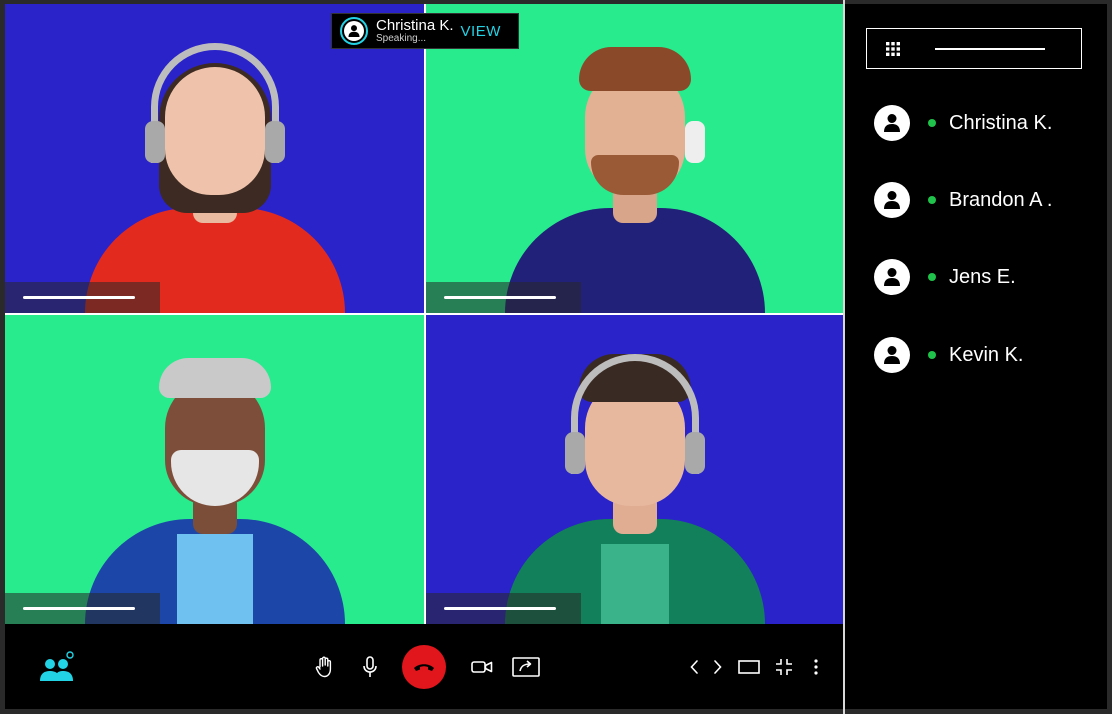 This screenshot has width=1112, height=714. I want to click on share-screen-button, so click(526, 666).